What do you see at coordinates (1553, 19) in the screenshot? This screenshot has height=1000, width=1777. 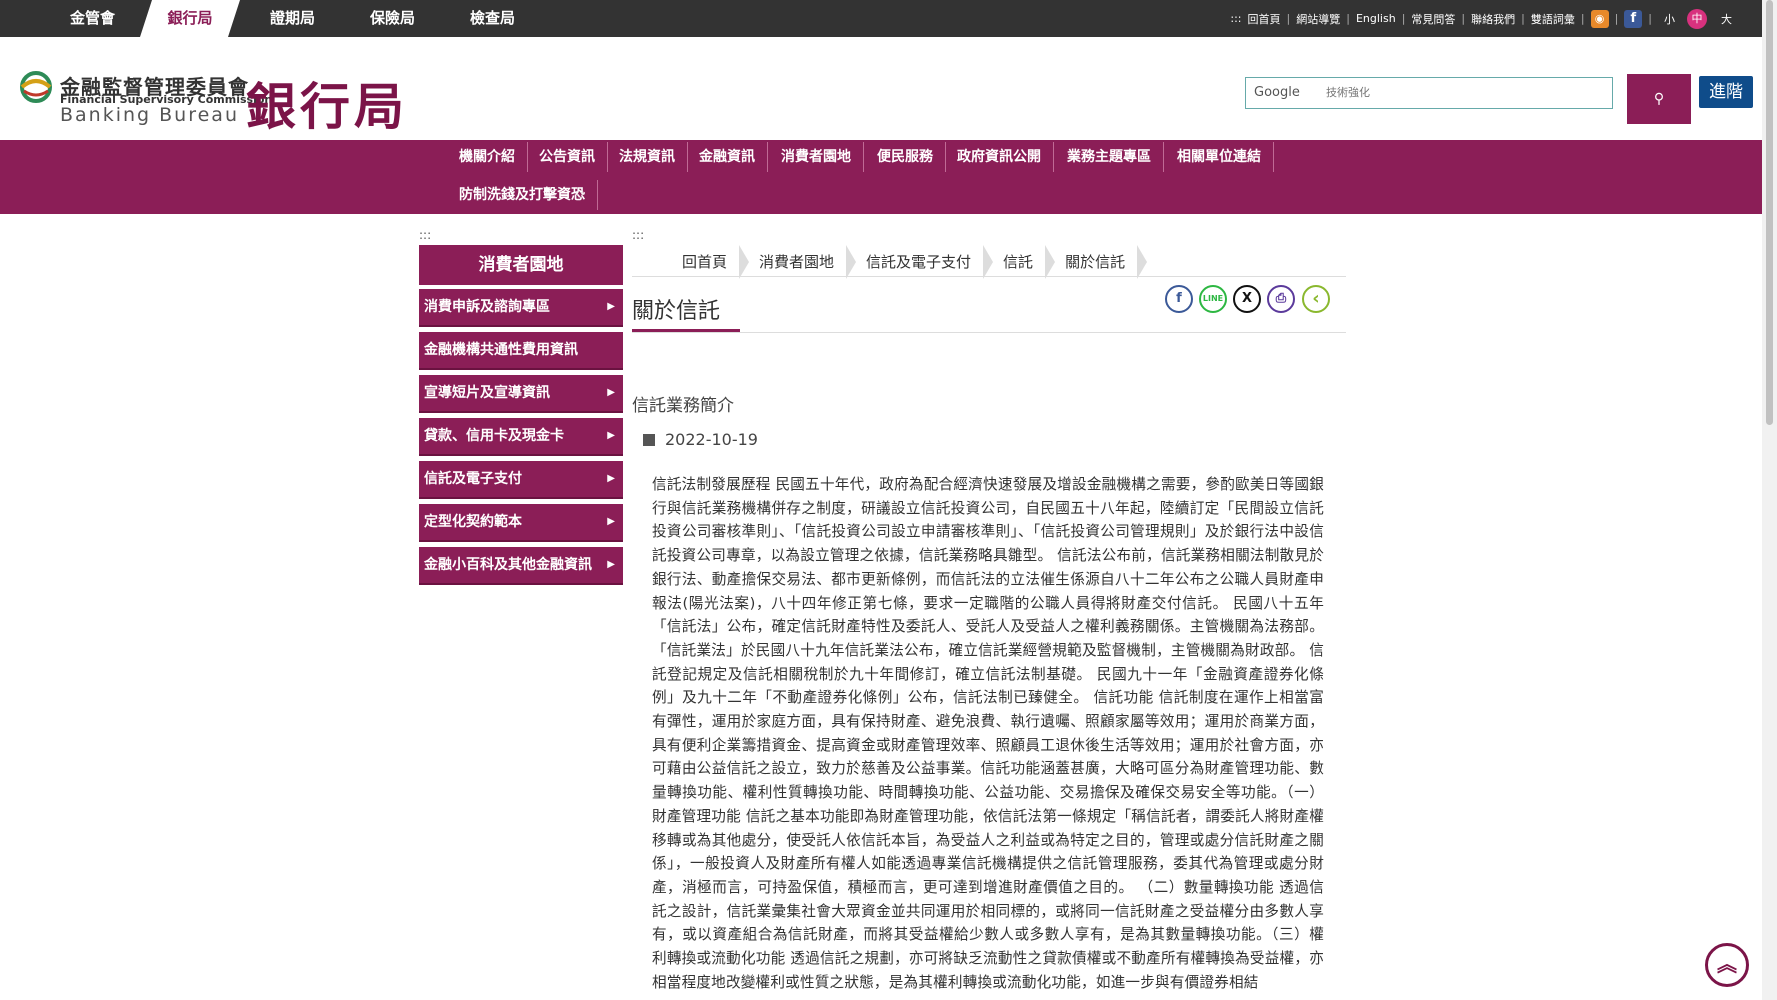 I see `link-glossary: 雙語詞彙` at bounding box center [1553, 19].